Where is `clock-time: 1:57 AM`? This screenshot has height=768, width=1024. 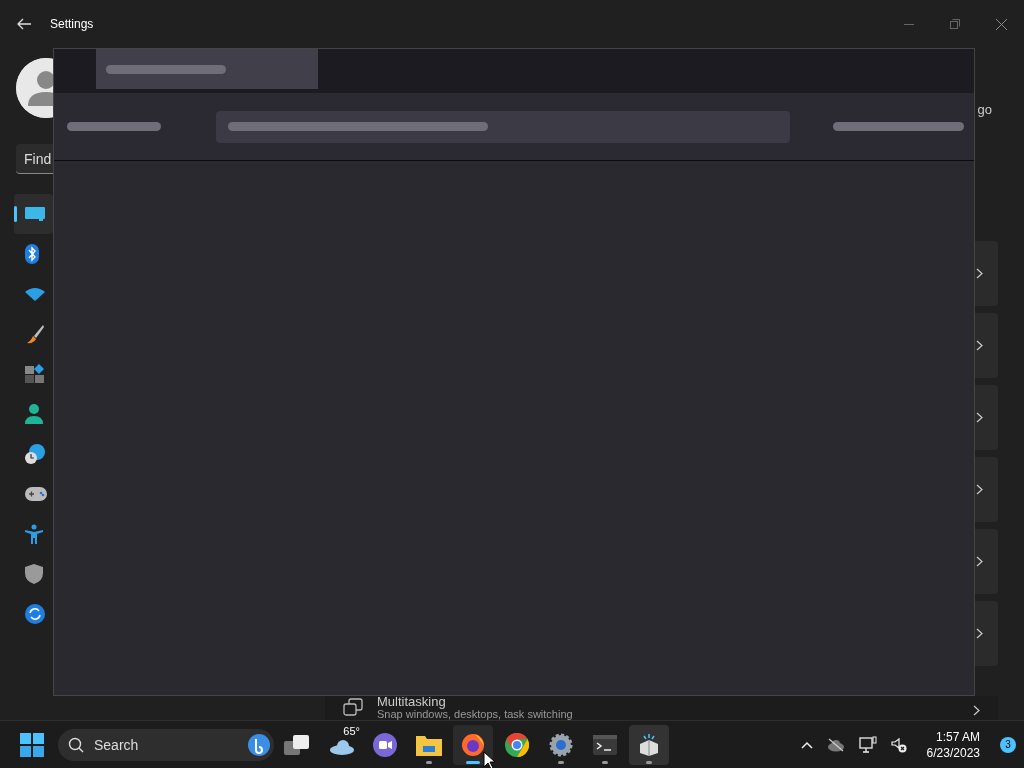
clock-time: 1:57 AM is located at coordinates (957, 736).